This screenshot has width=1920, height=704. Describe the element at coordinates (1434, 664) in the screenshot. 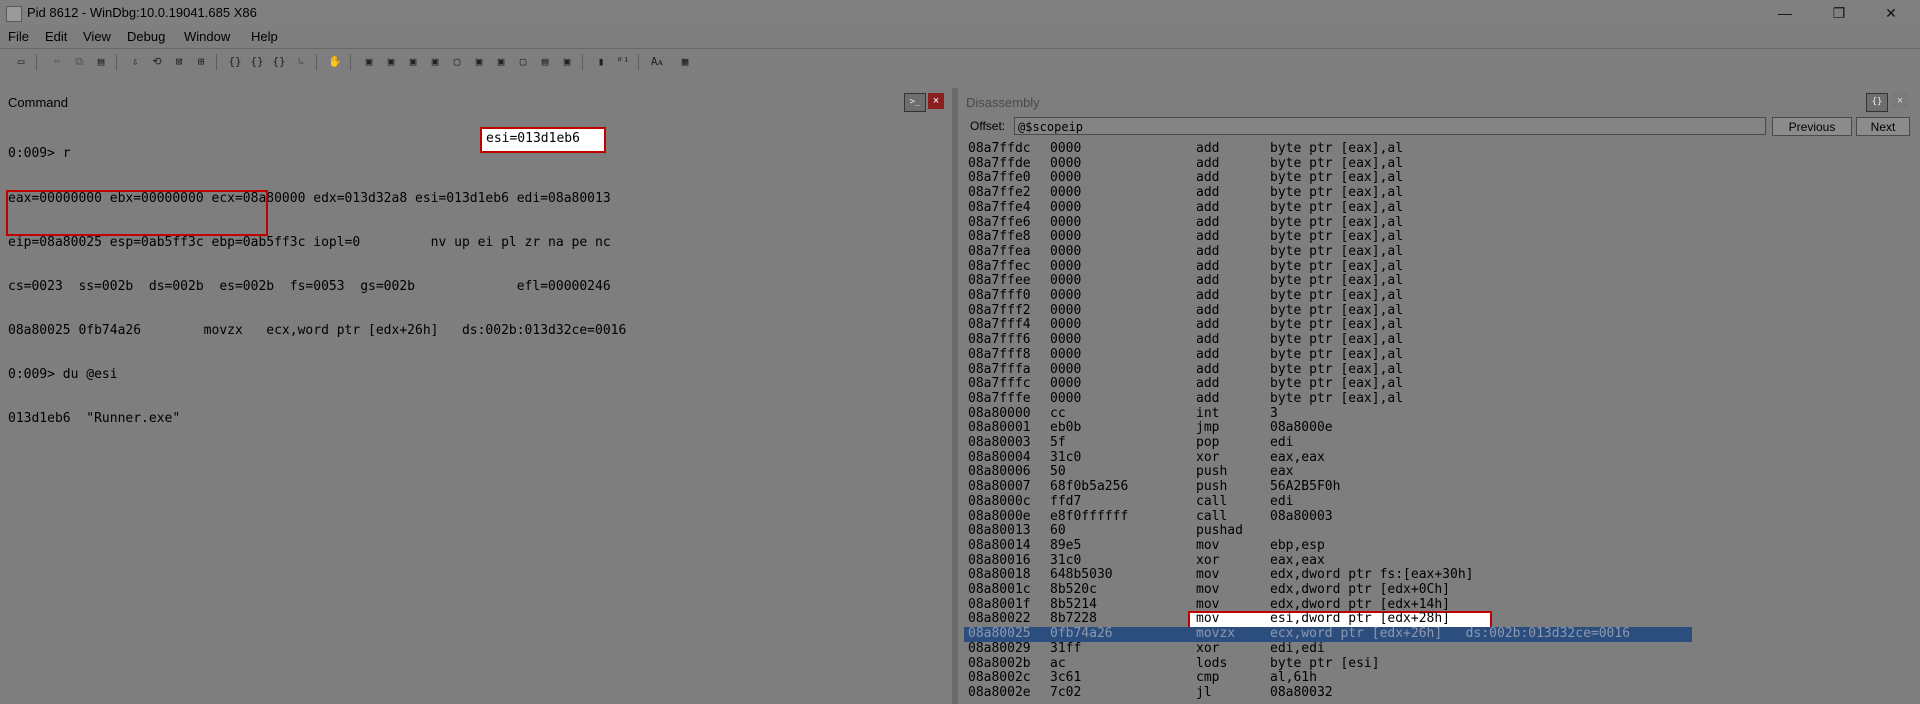

I see `disassembly-row: 08a8002b ac lods byte ptr [esi]` at that location.